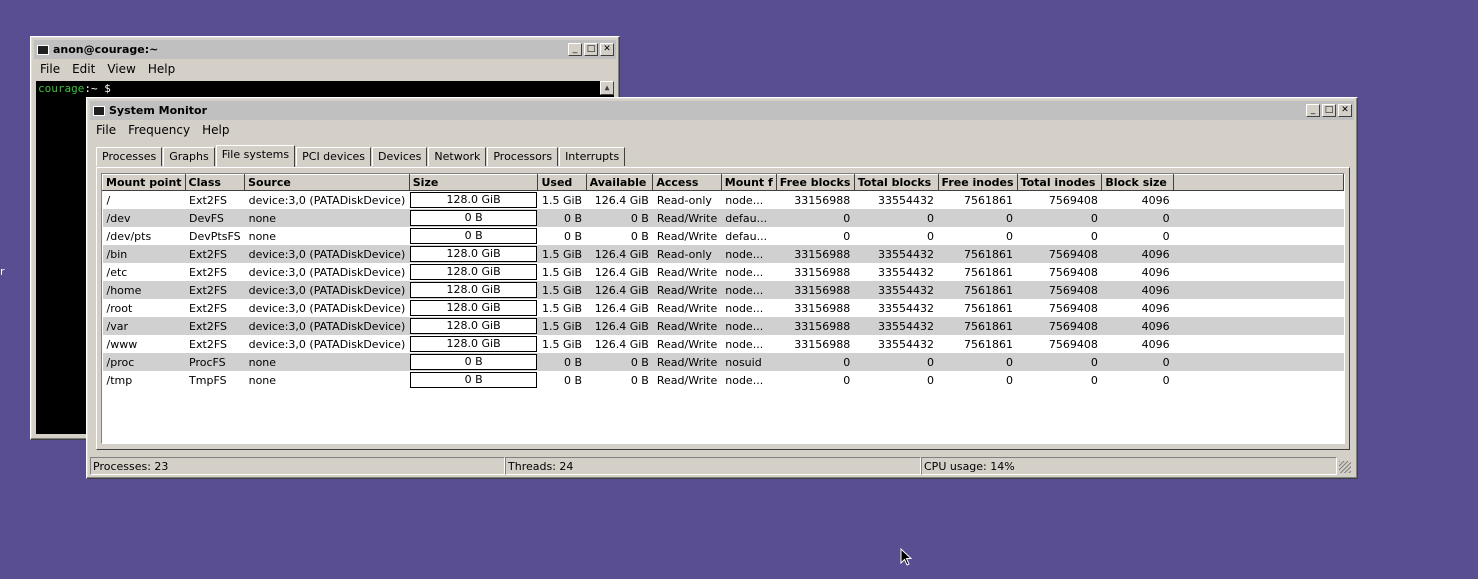 The width and height of the screenshot is (1478, 579). Describe the element at coordinates (99, 110) in the screenshot. I see `system-monitor-icon` at that location.